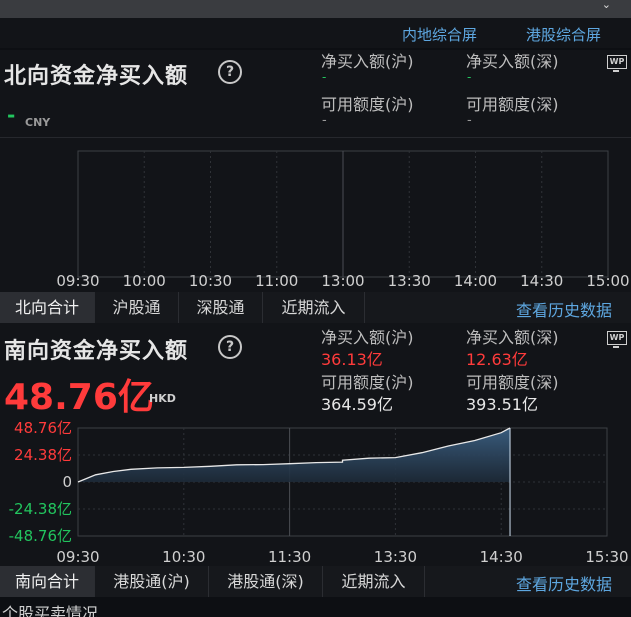  I want to click on tab-south-recent: 近期流入, so click(374, 581).